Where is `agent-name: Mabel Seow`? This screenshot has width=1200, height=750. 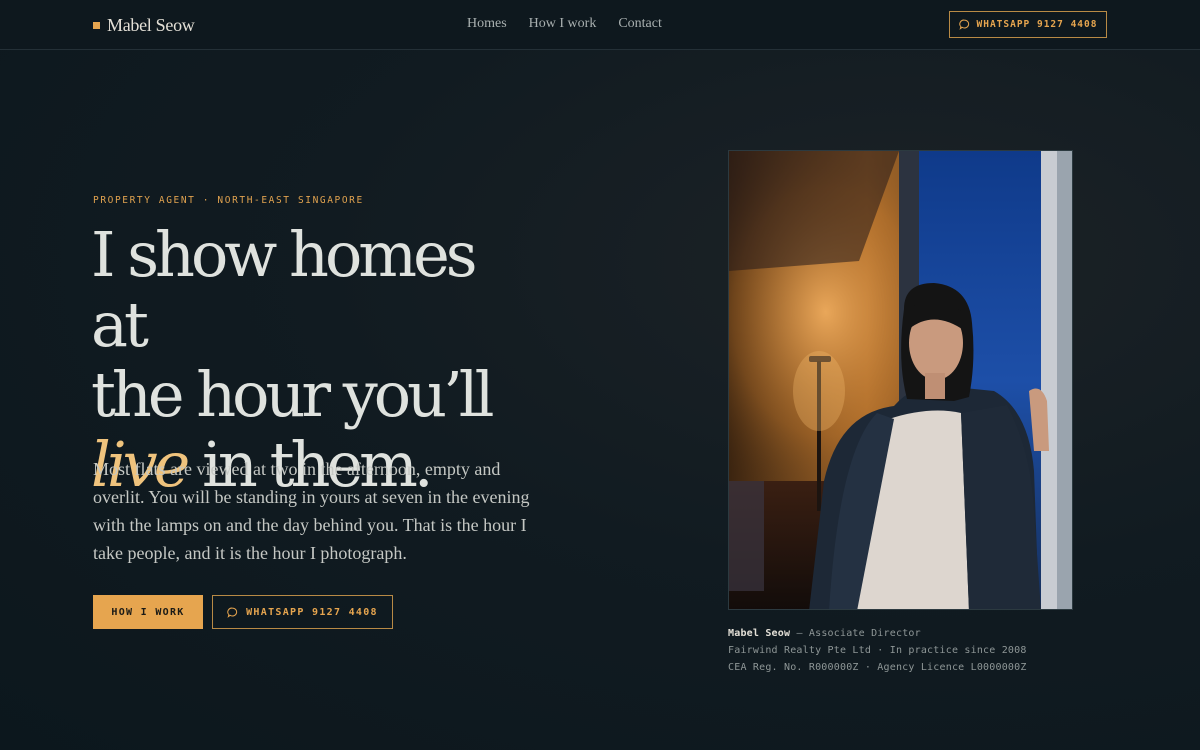
agent-name: Mabel Seow is located at coordinates (759, 633).